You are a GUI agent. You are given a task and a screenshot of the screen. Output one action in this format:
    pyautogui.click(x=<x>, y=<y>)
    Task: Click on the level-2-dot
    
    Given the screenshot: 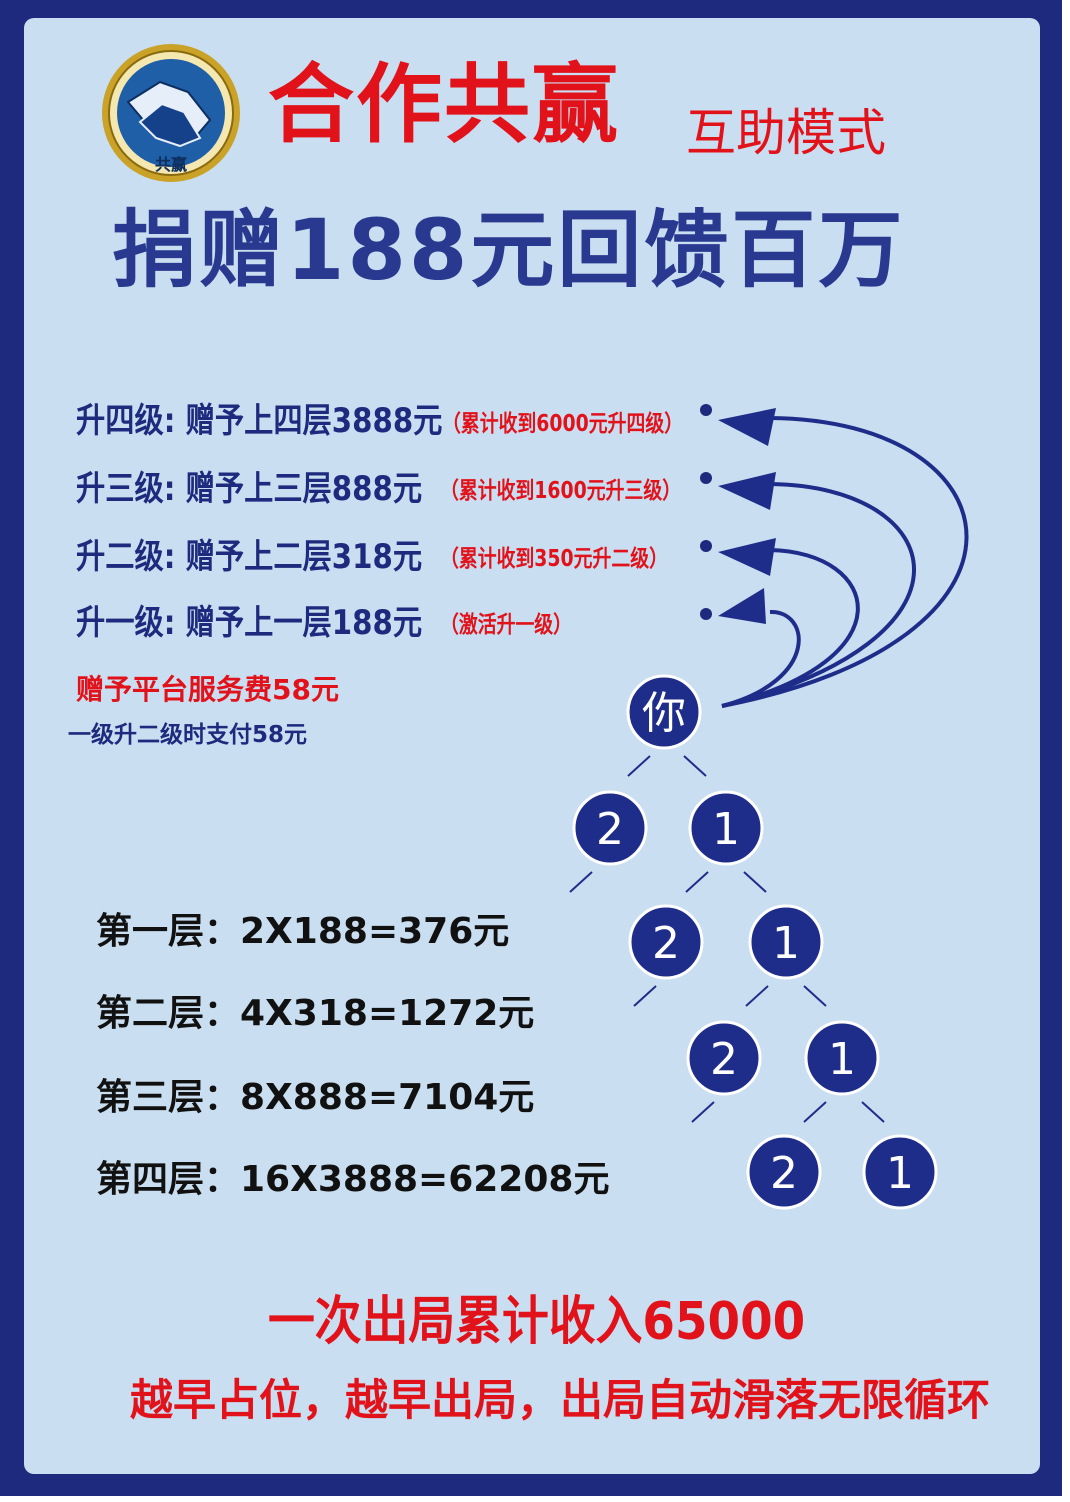 What is the action you would take?
    pyautogui.click(x=706, y=546)
    